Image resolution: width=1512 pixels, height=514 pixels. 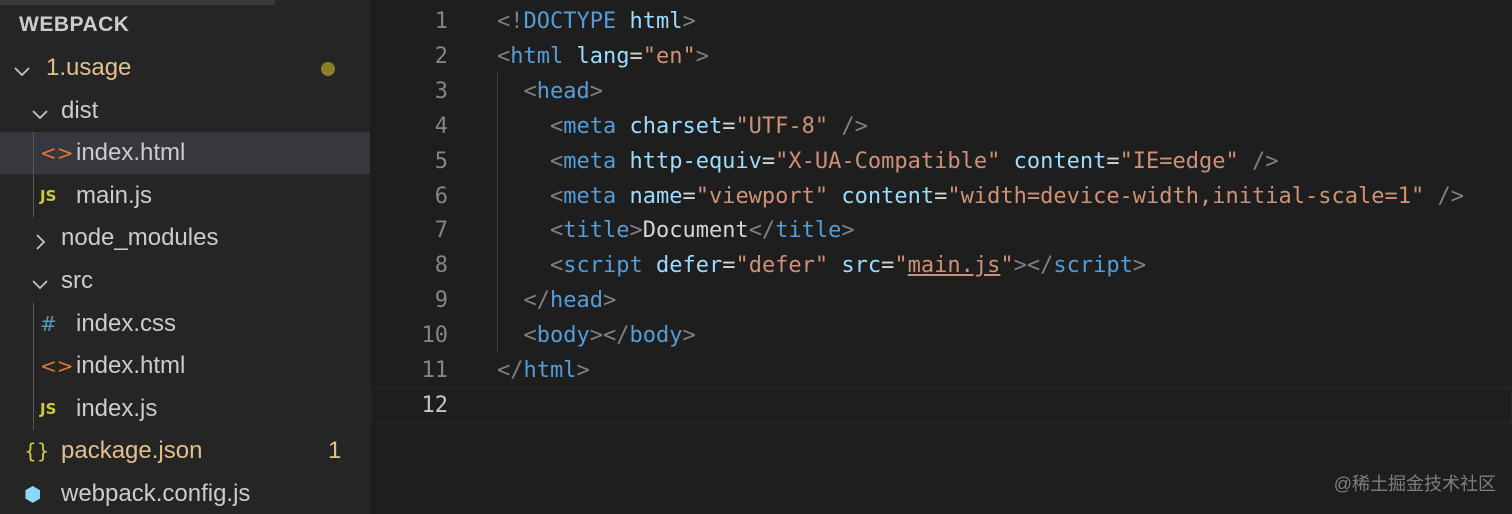 I want to click on code-line: 12, so click(x=941, y=405).